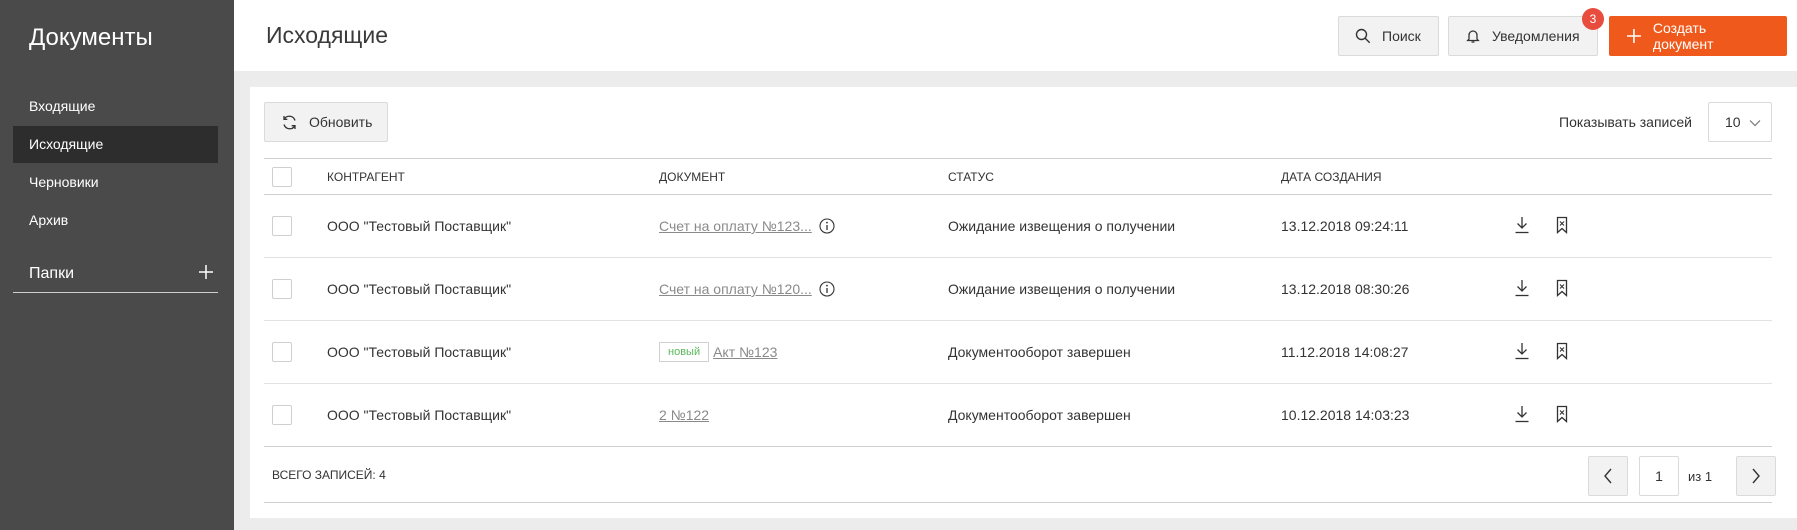  Describe the element at coordinates (91, 37) in the screenshot. I see `app-title: Документы` at that location.